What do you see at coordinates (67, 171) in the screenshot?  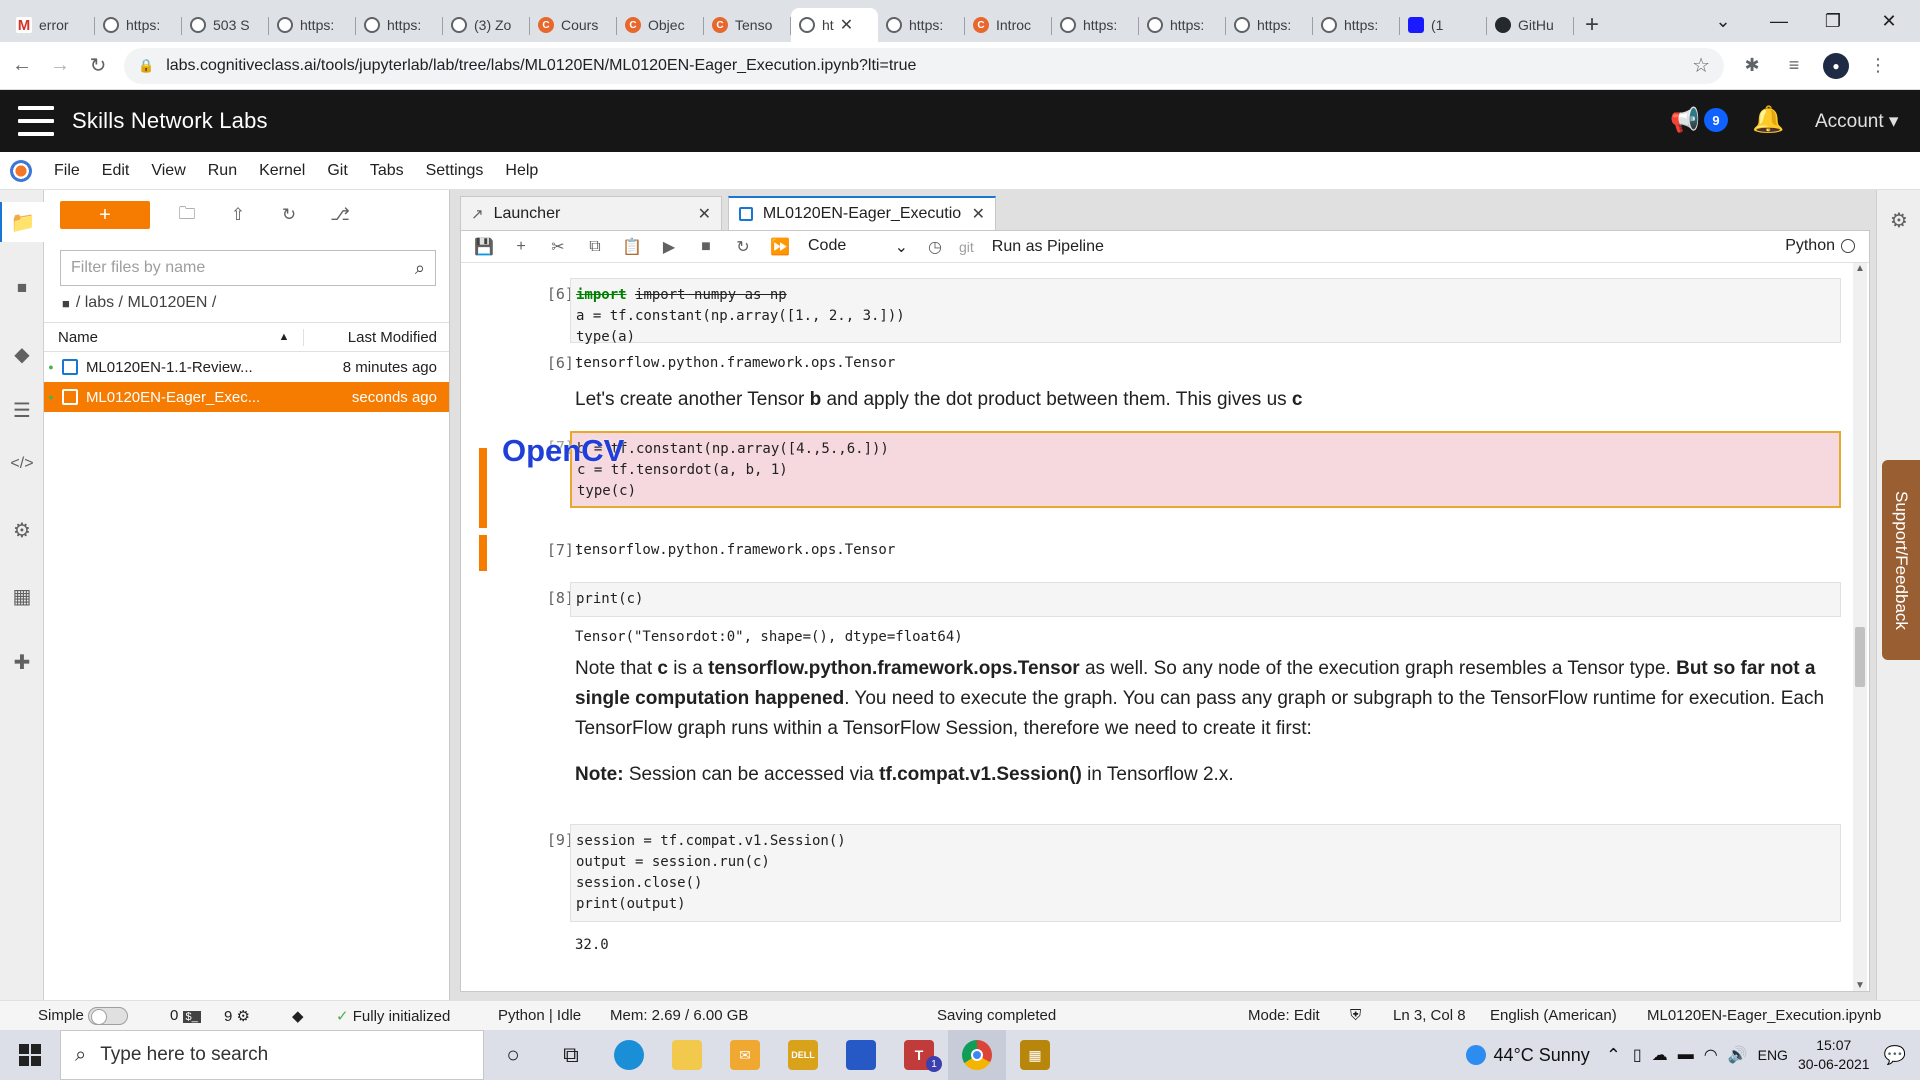 I see `menu-file: File` at bounding box center [67, 171].